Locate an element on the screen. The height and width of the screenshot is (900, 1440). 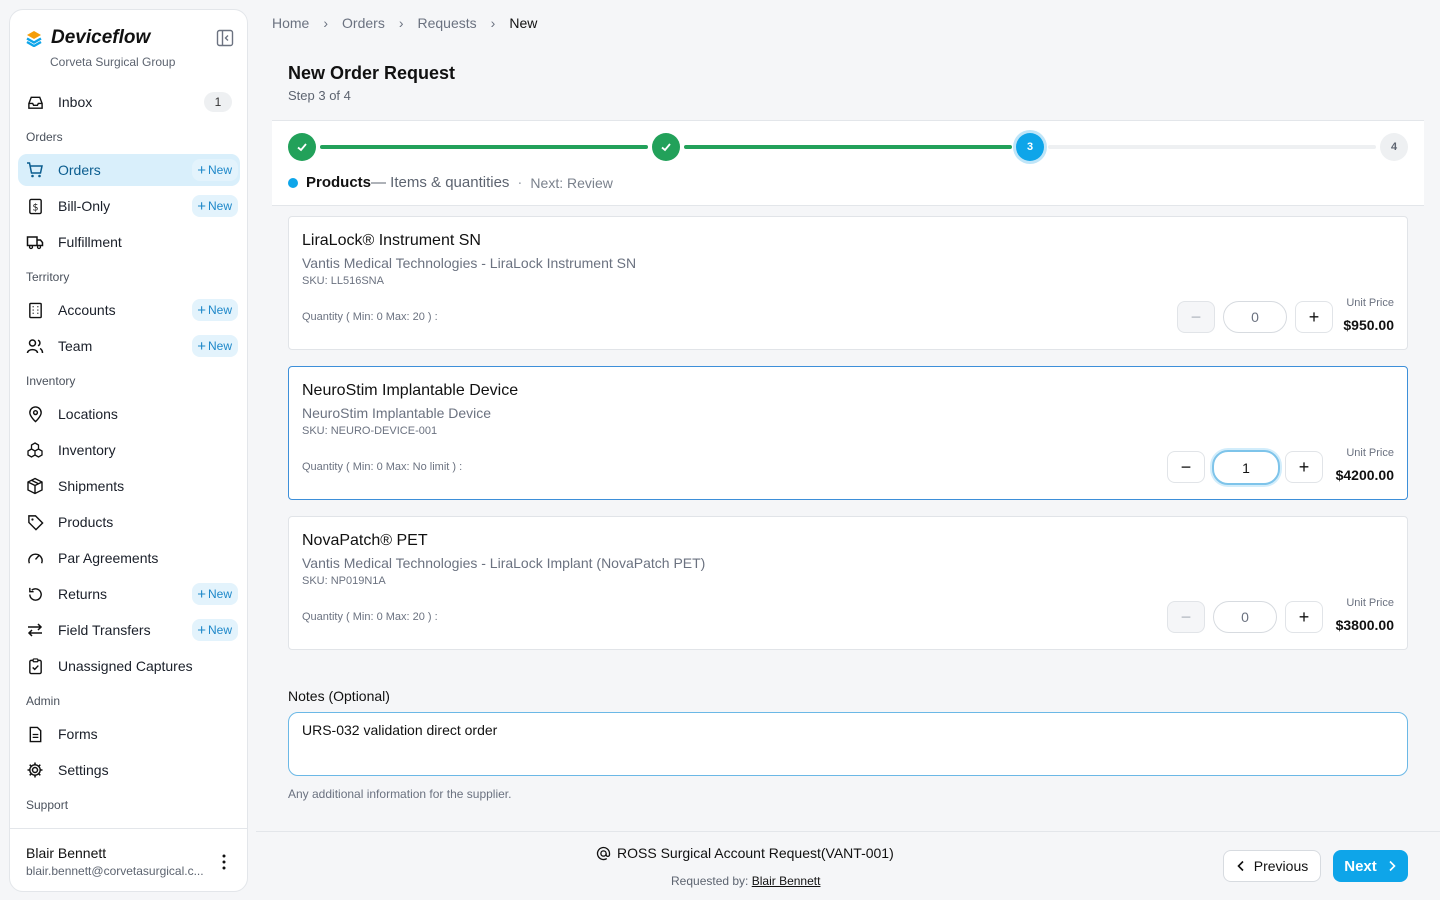
step-indicator-dot is located at coordinates (293, 182).